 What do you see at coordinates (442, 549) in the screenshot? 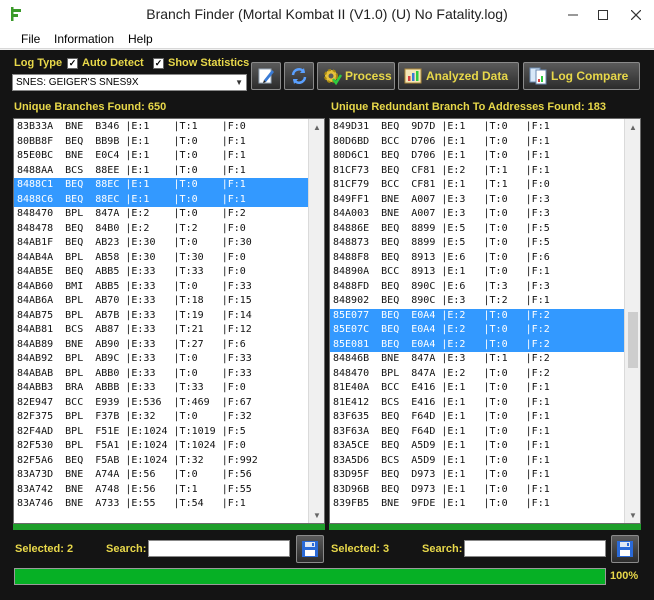
I see `right-search-label: Search:` at bounding box center [442, 549].